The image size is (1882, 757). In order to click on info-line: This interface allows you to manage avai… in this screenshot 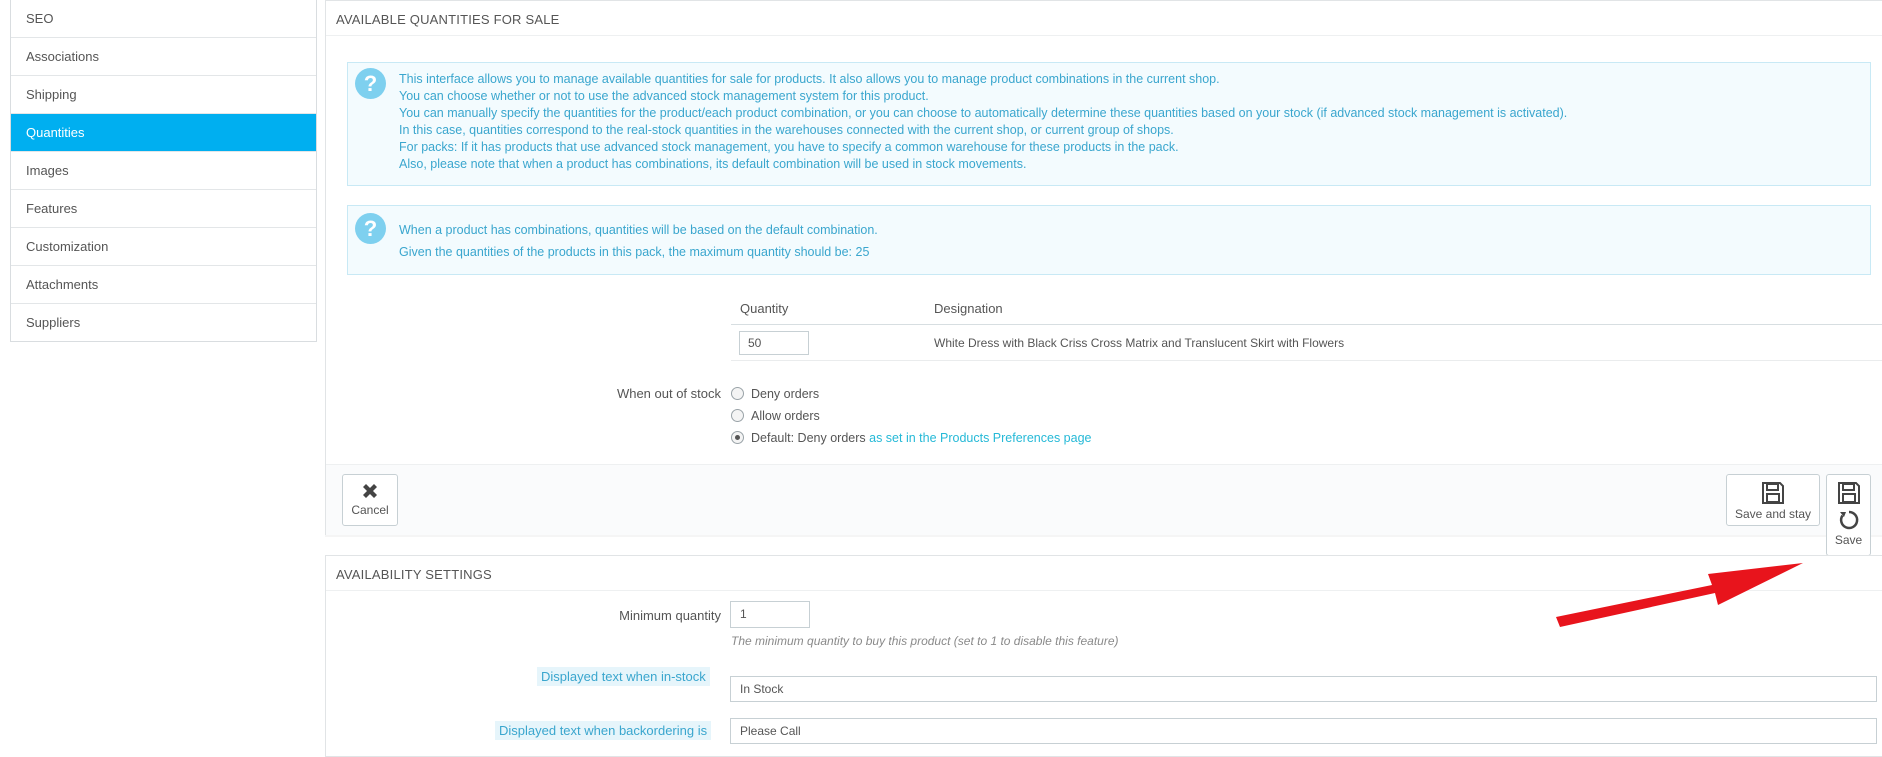, I will do `click(809, 79)`.